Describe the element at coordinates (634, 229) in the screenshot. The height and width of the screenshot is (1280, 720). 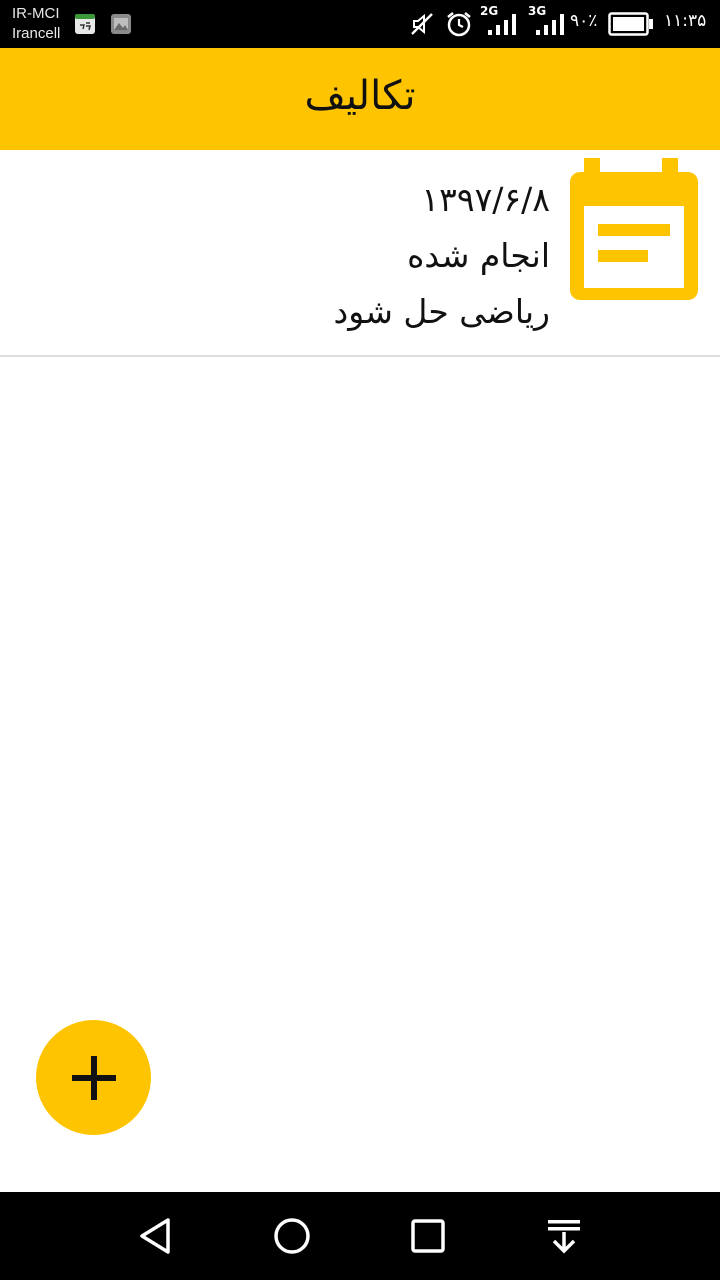
I see `calendar-note-icon` at that location.